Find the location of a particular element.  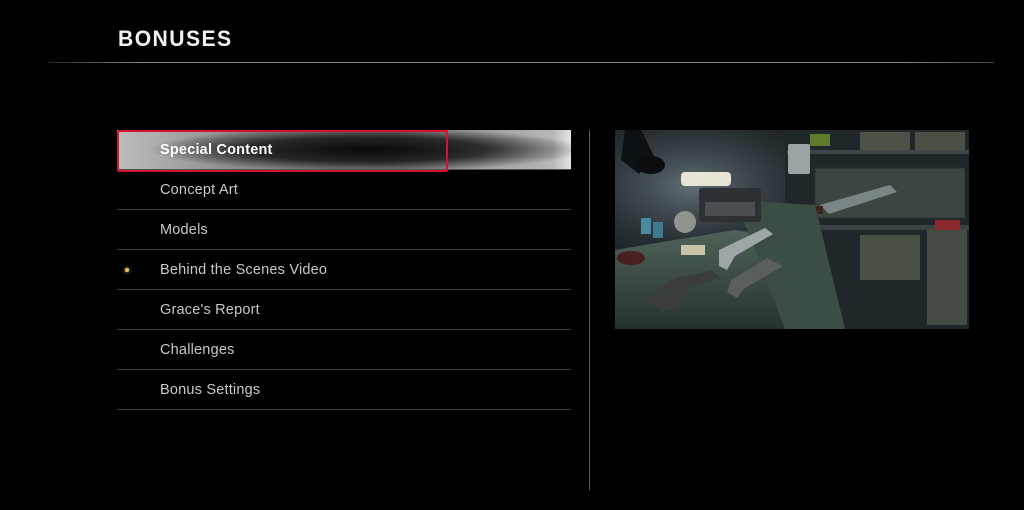

menu-item-label: Challenges is located at coordinates (197, 350).